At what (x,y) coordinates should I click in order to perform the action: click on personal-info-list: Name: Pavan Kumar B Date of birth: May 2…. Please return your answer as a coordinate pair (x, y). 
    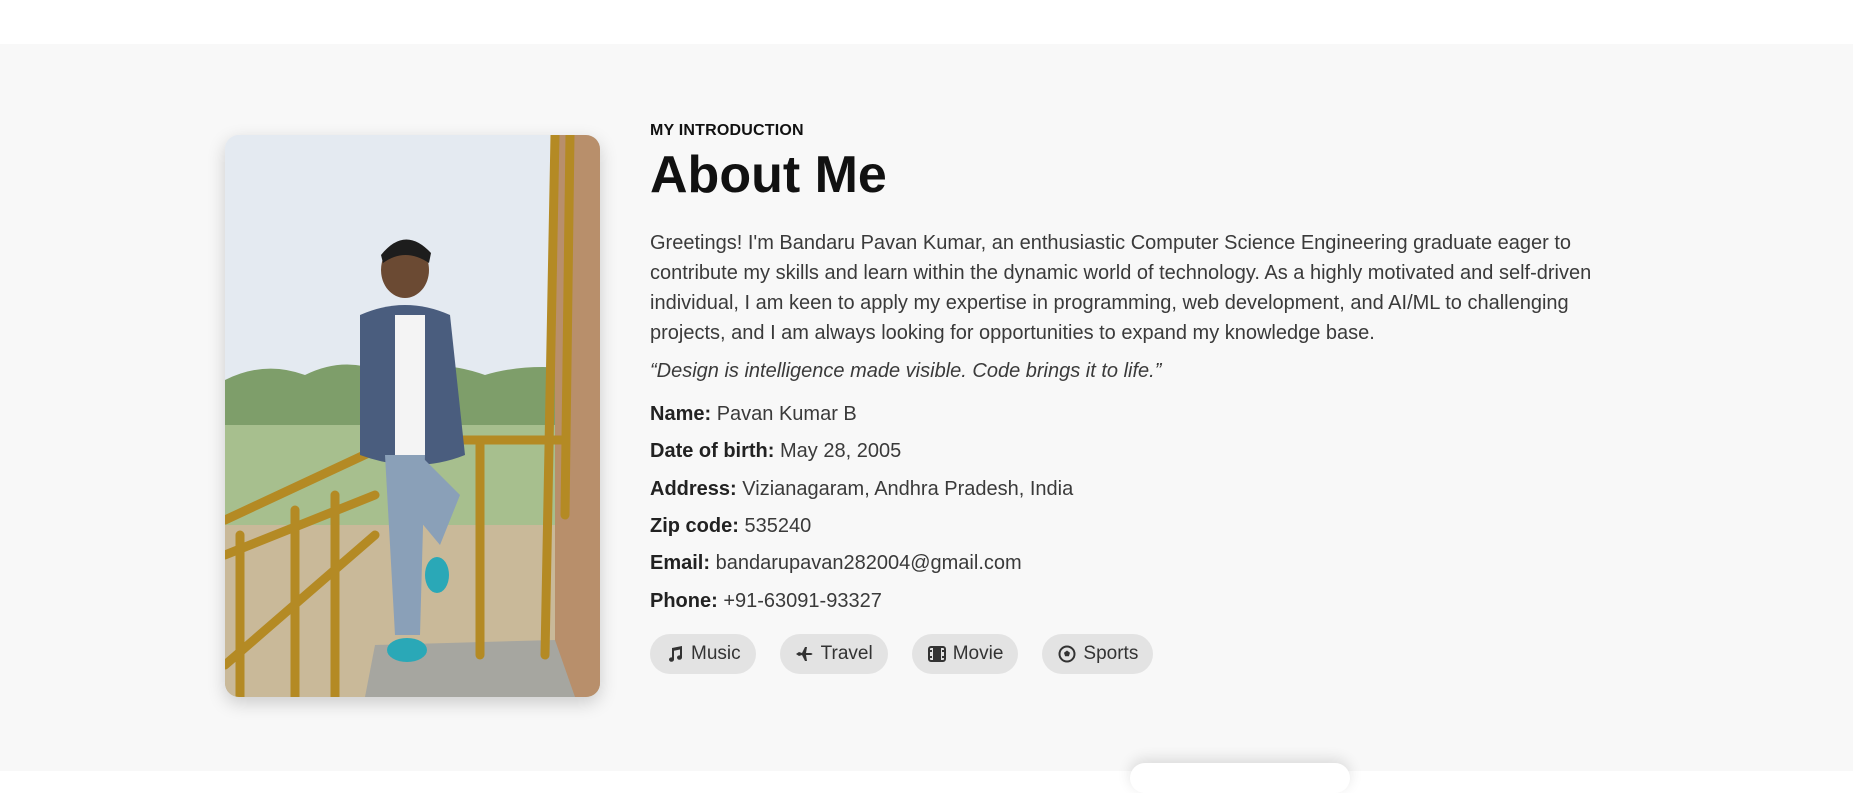
    Looking at the image, I should click on (1125, 508).